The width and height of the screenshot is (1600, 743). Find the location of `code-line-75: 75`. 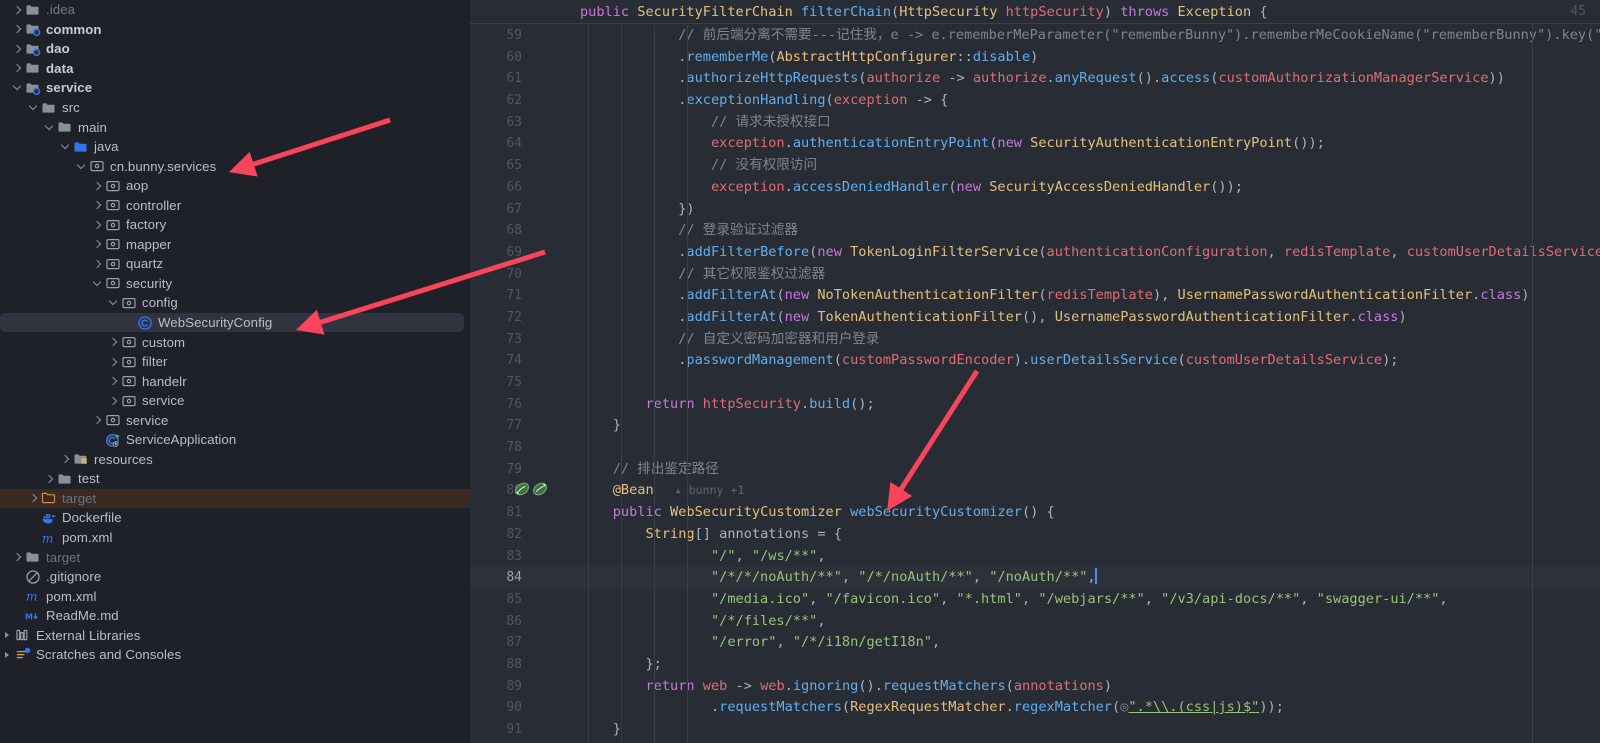

code-line-75: 75 is located at coordinates (1035, 383).